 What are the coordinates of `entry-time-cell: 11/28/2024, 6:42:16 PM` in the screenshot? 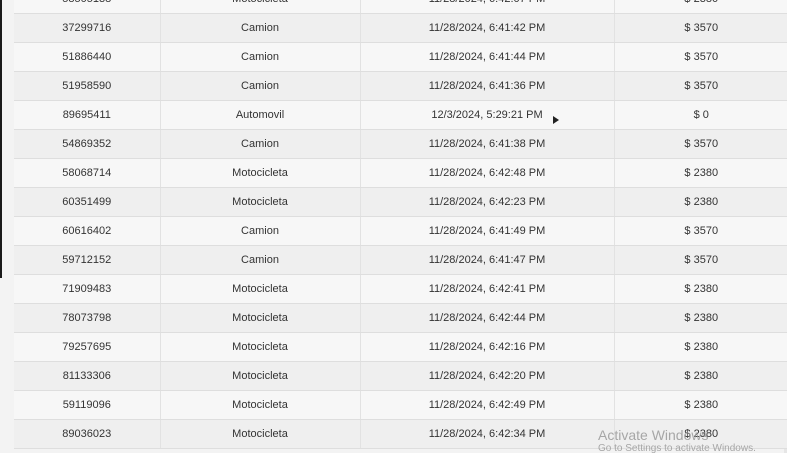 It's located at (487, 347).